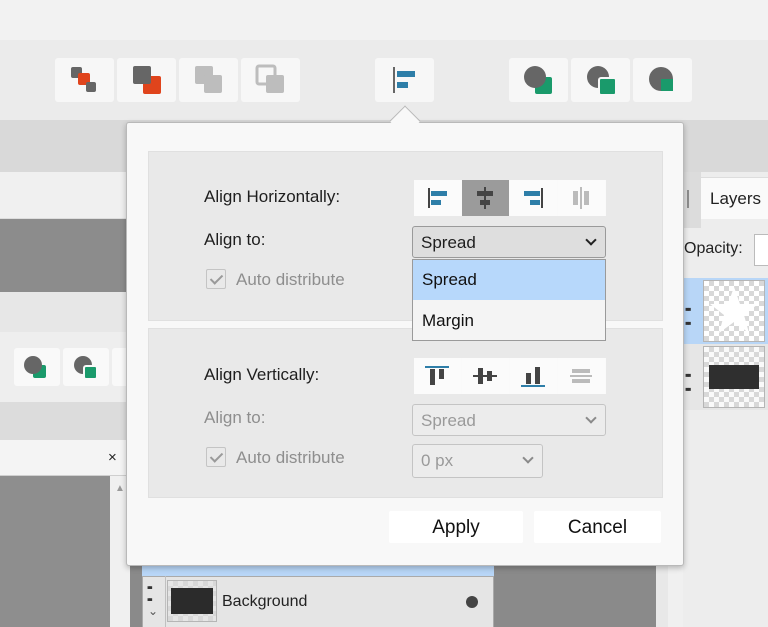 The image size is (768, 627). I want to click on left-panel-area, so click(65, 255).